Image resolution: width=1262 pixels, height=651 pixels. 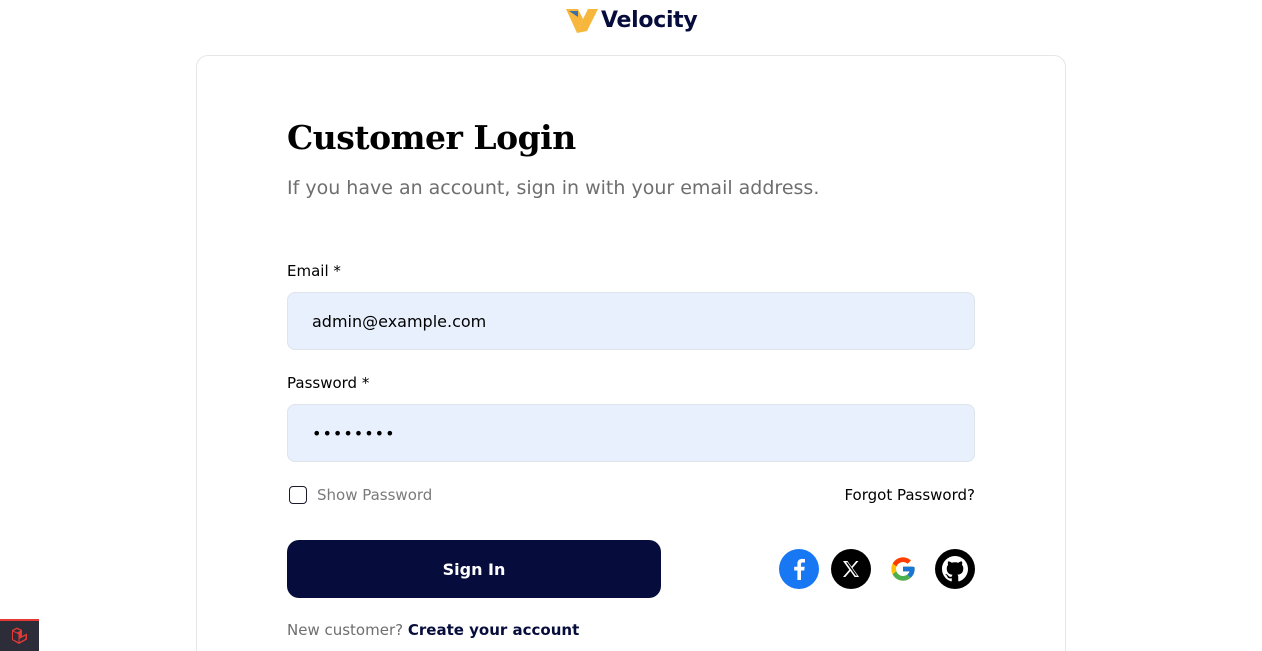 I want to click on velocity-logo-icon, so click(x=582, y=21).